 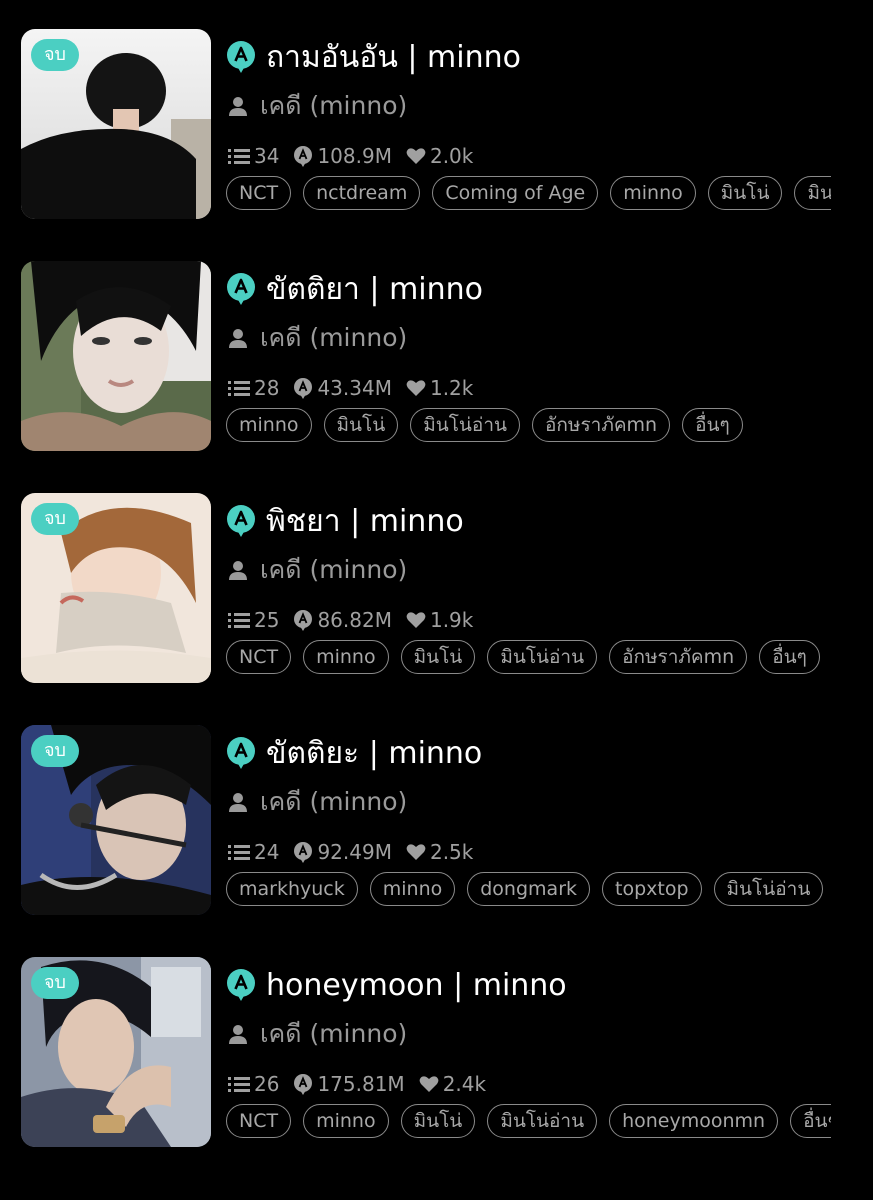 What do you see at coordinates (694, 1121) in the screenshot?
I see `tag: honeymoonmn` at bounding box center [694, 1121].